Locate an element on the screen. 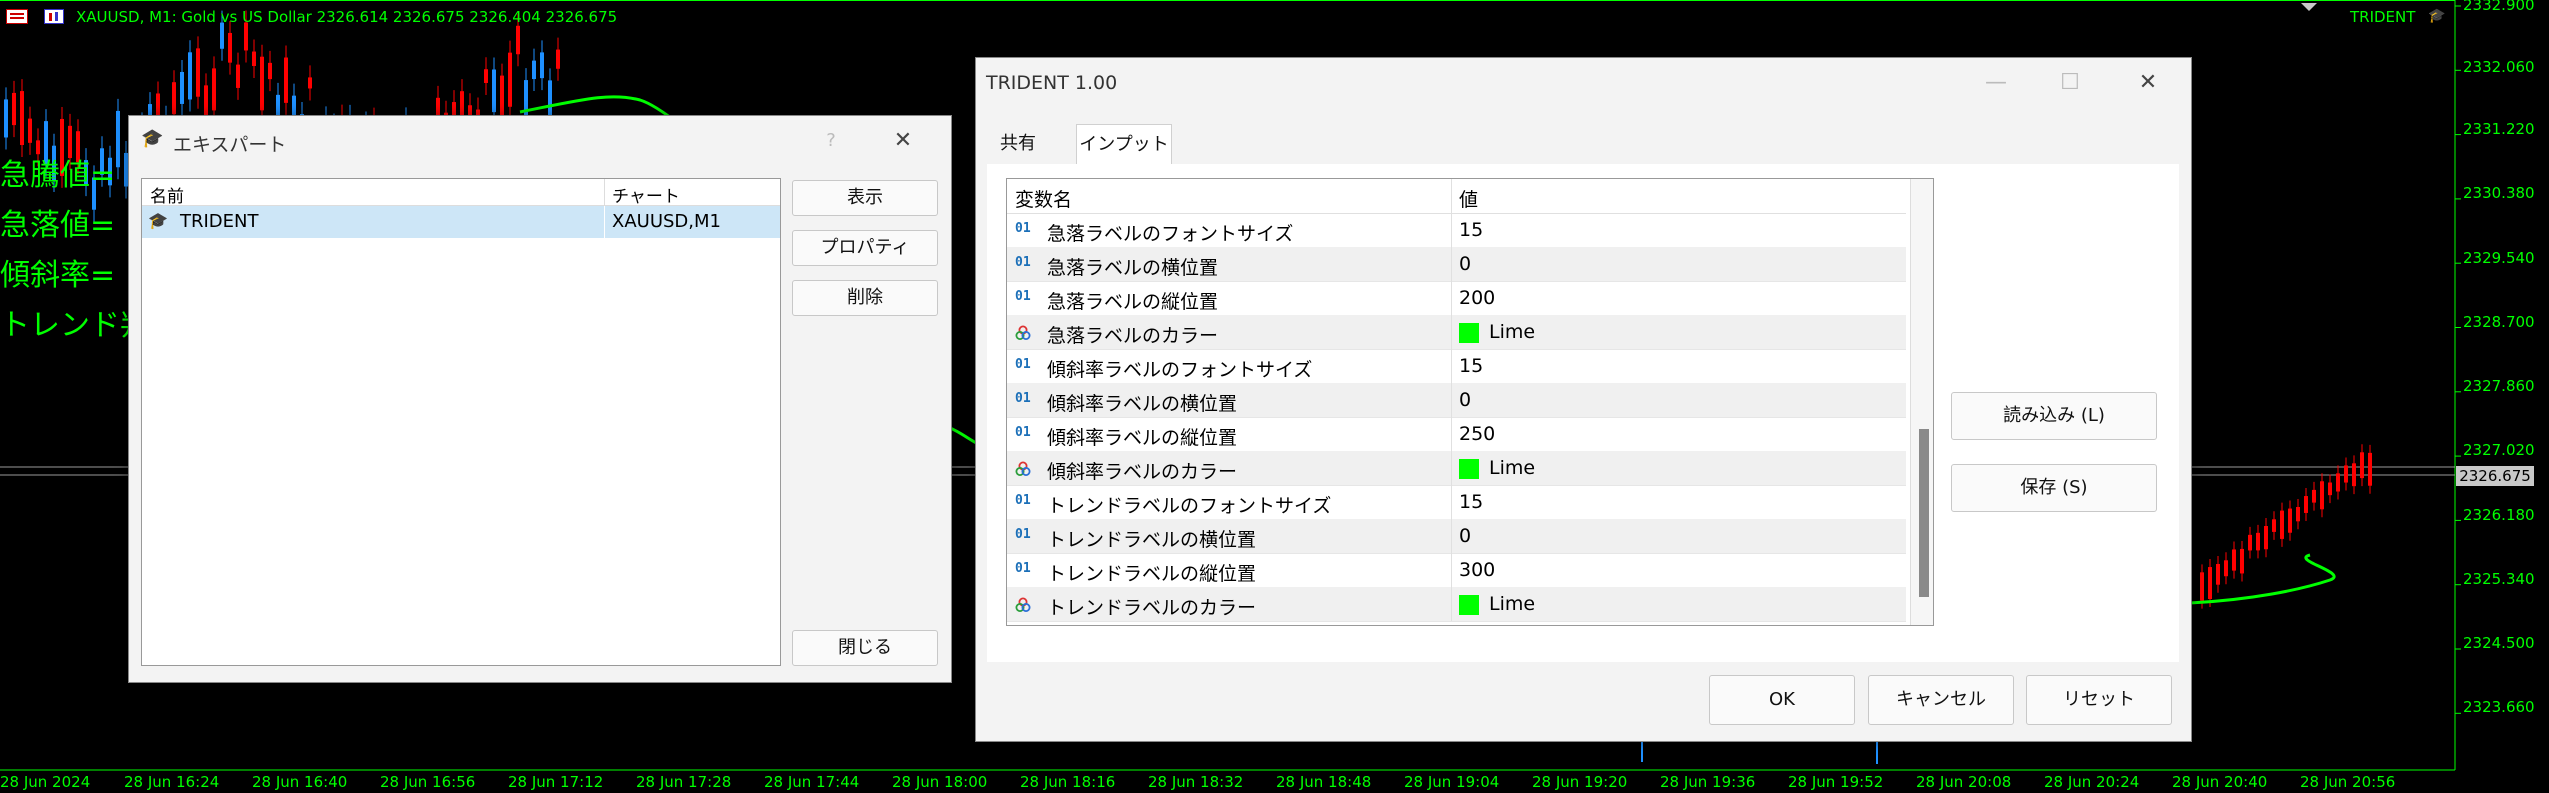 The width and height of the screenshot is (2549, 793). help-button: ? is located at coordinates (831, 141).